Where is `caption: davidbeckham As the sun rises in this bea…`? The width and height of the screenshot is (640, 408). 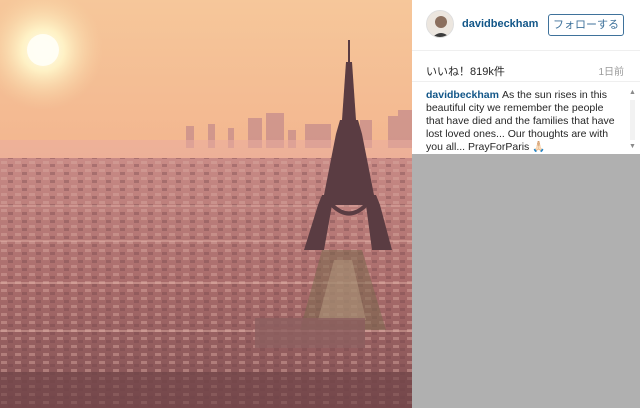
caption: davidbeckham As the sun rises in this bea… is located at coordinates (524, 121).